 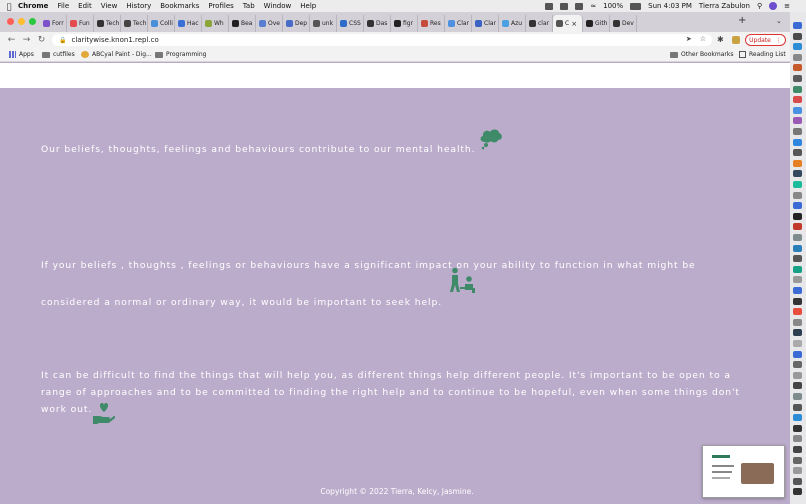 I want to click on lock-icon: 🔒, so click(x=62, y=40).